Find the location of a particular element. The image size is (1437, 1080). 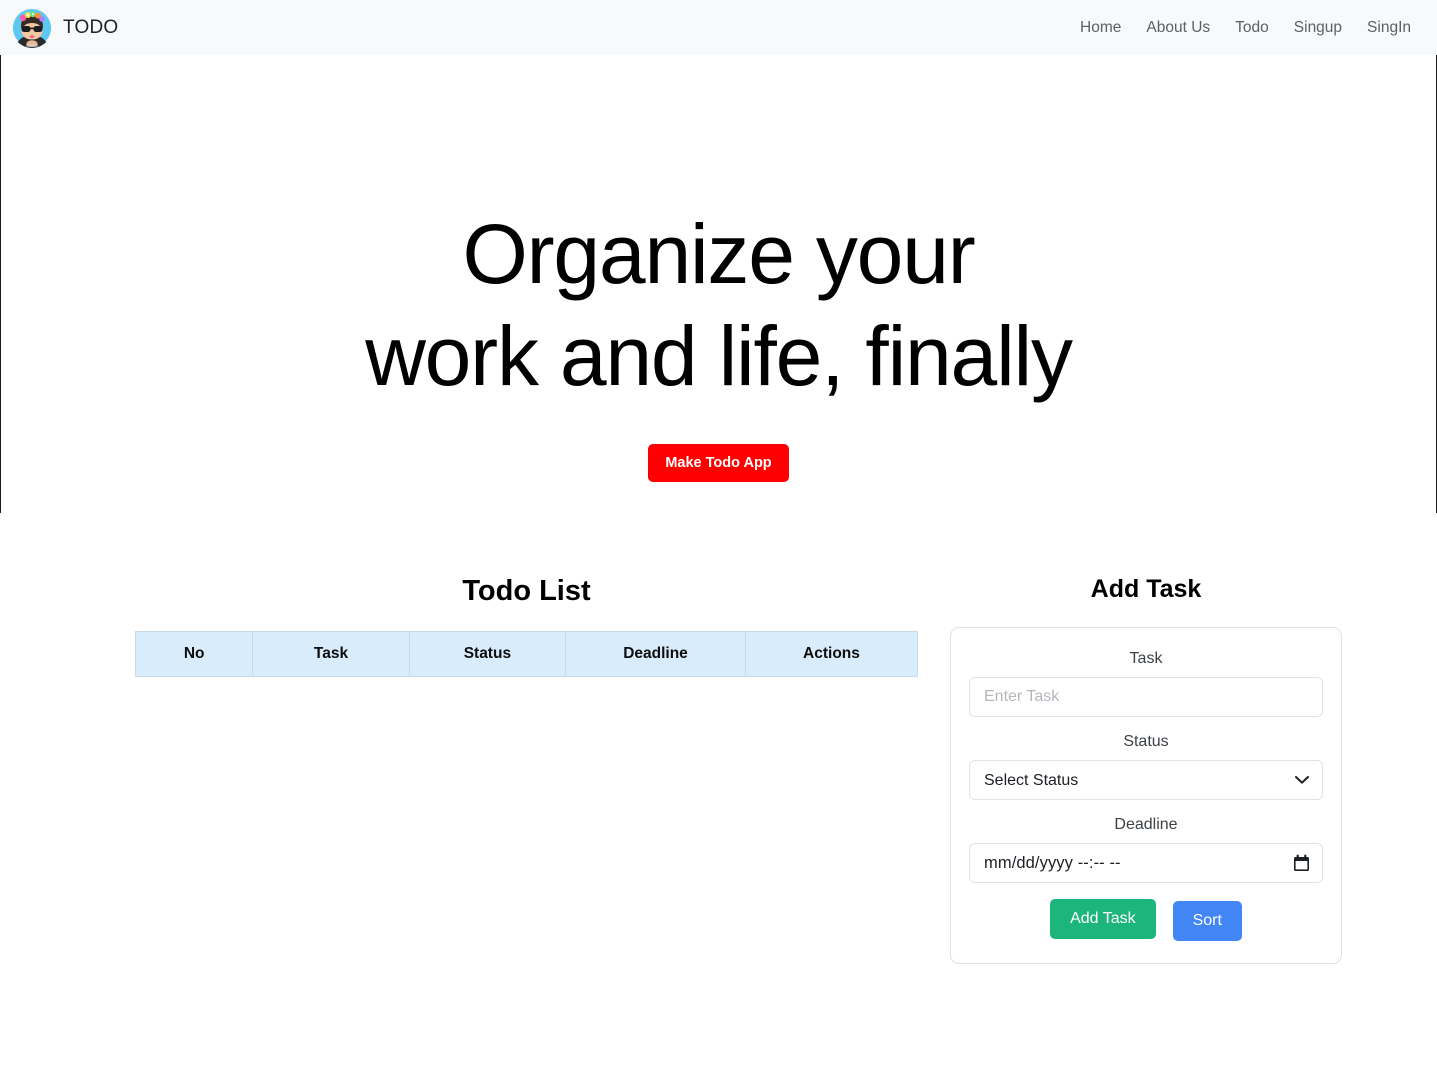

column-header-deadline: Deadline is located at coordinates (655, 654).